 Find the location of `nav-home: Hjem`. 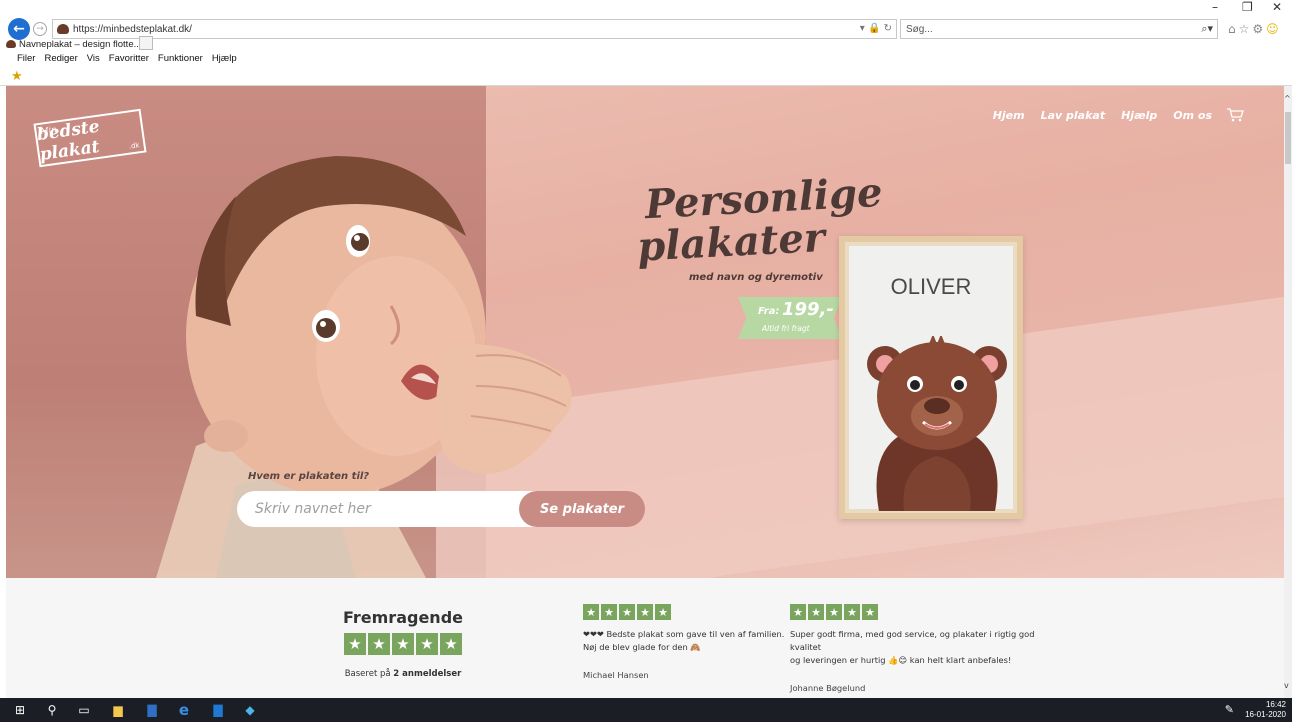

nav-home: Hjem is located at coordinates (1009, 115).